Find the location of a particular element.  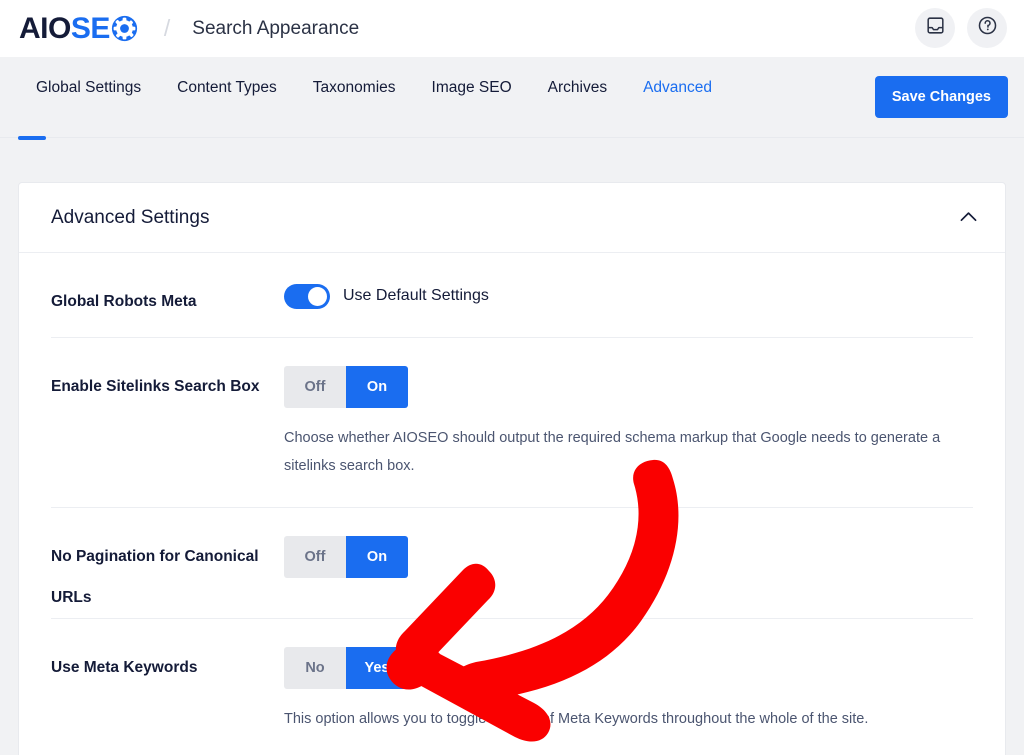

row-label: Global Robots Meta is located at coordinates (124, 301).